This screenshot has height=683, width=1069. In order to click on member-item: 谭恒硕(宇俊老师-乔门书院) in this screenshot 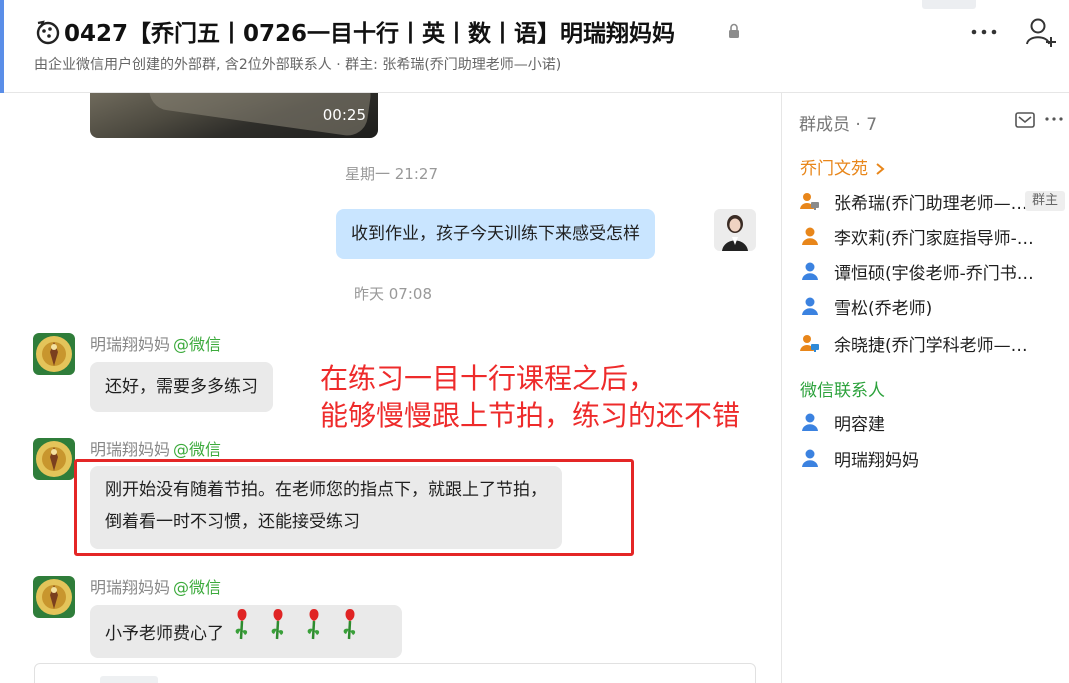, I will do `click(932, 271)`.